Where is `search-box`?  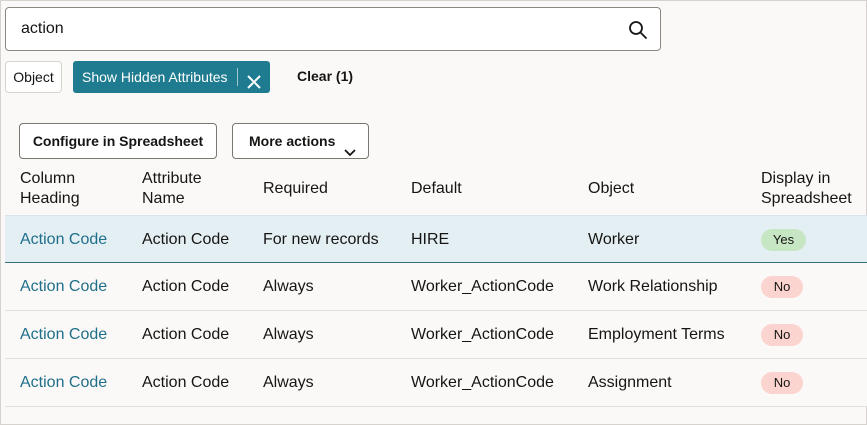 search-box is located at coordinates (333, 29).